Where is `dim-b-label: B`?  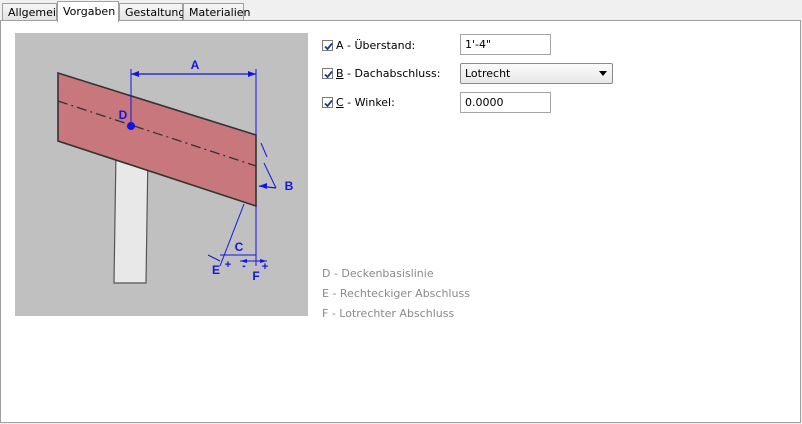
dim-b-label: B is located at coordinates (289, 186).